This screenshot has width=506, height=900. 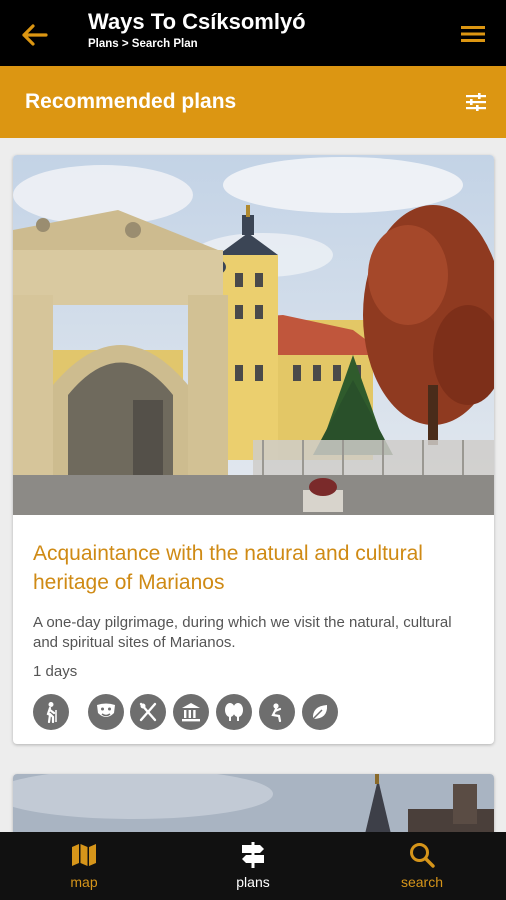 I want to click on plan-card, so click(x=253, y=803).